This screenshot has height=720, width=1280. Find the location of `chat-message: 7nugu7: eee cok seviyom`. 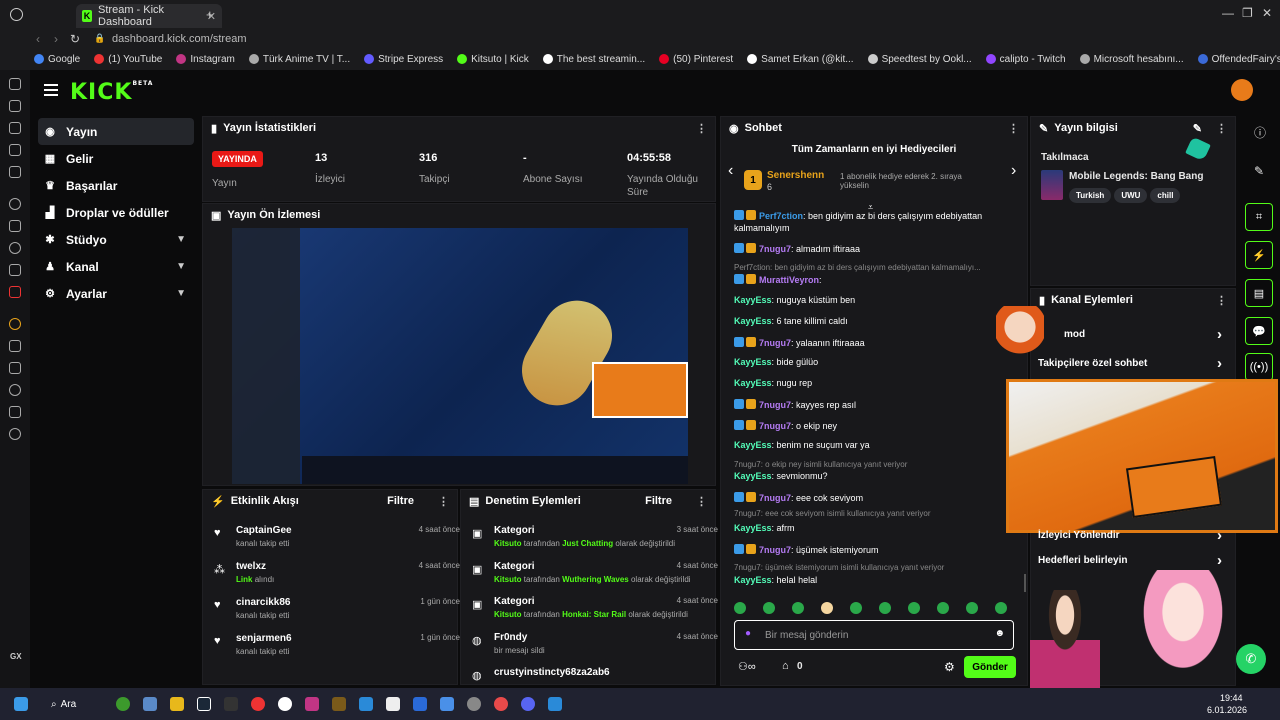

chat-message: 7nugu7: eee cok seviyom is located at coordinates (879, 497).